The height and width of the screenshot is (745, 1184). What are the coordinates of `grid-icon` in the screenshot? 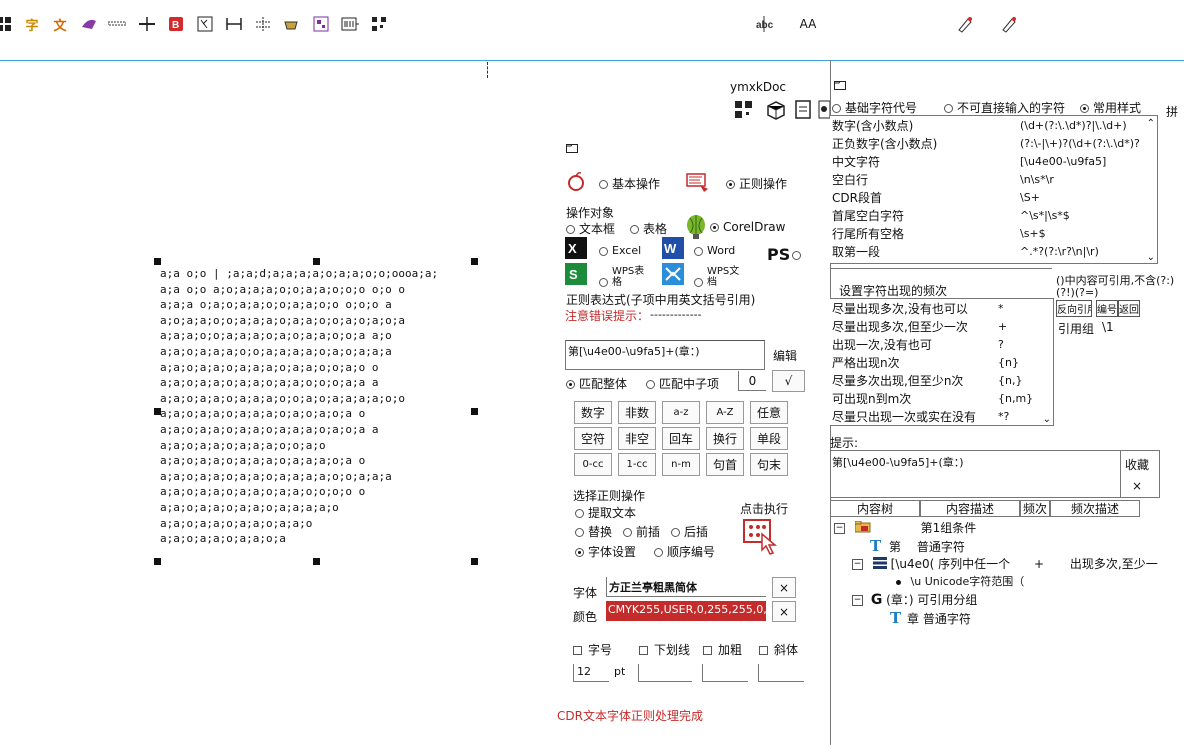 It's located at (7, 24).